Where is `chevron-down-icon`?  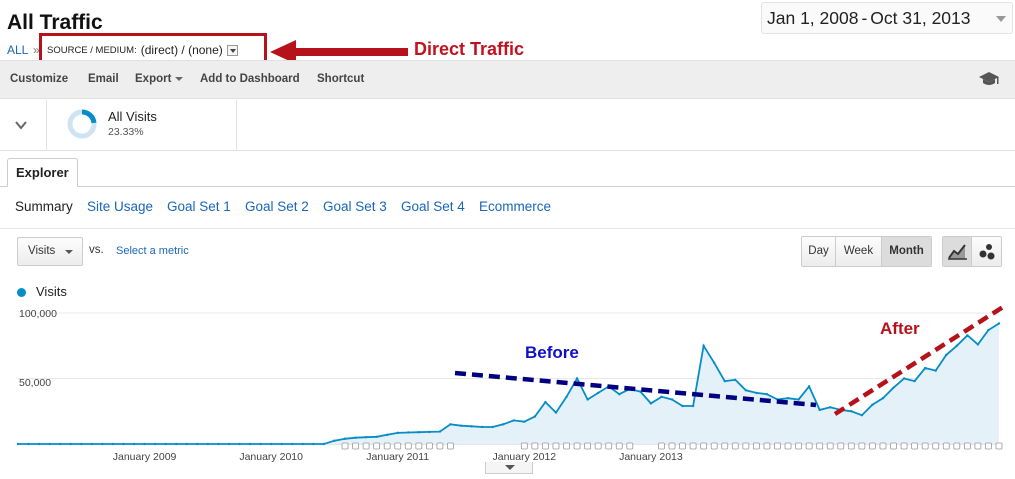 chevron-down-icon is located at coordinates (21, 125).